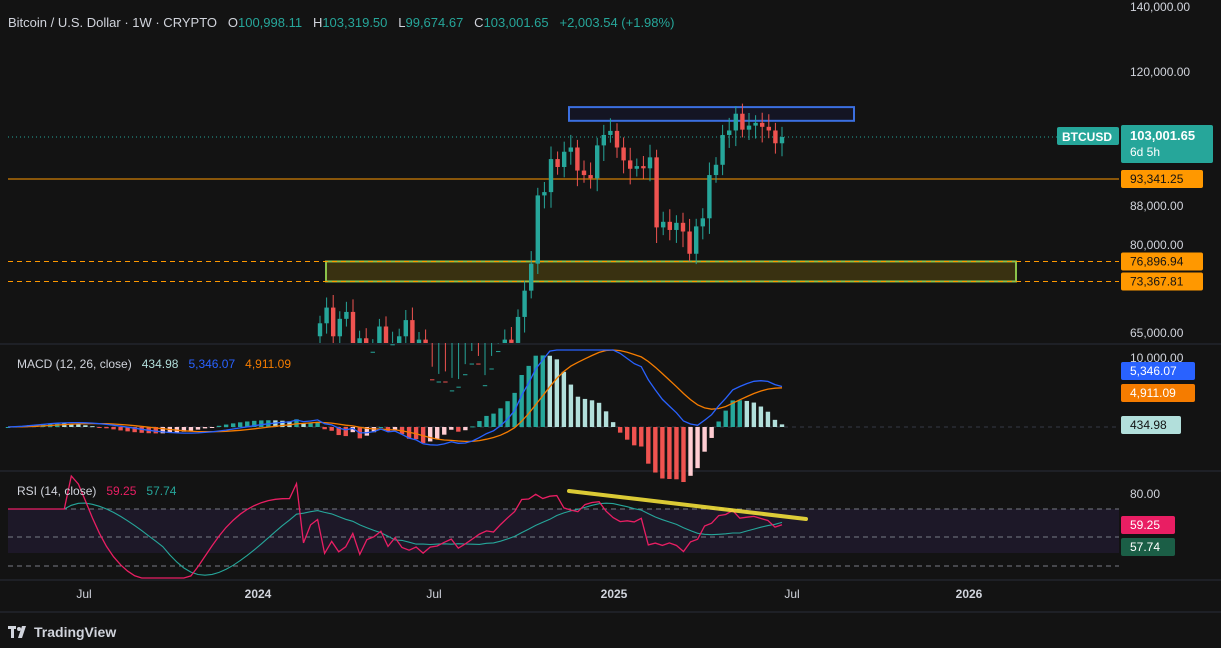  I want to click on rsi-line-tag-text: 59.25, so click(1145, 525).